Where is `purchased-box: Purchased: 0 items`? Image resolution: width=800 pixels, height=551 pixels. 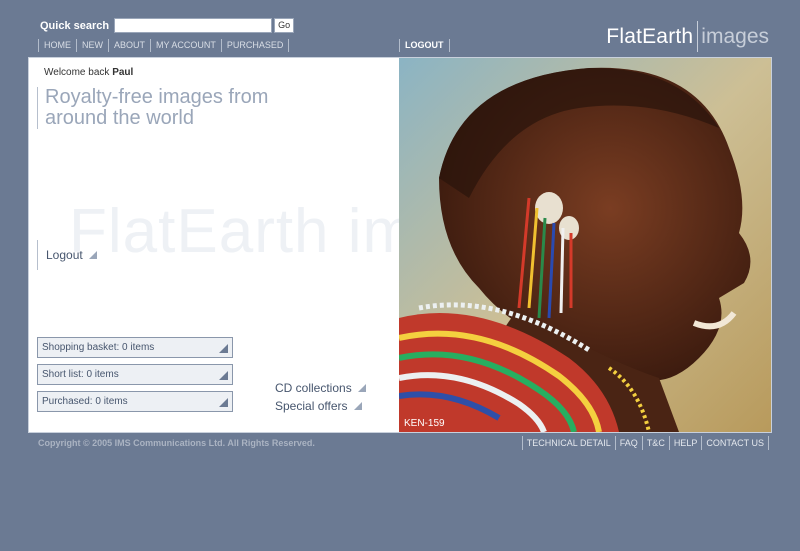 purchased-box: Purchased: 0 items is located at coordinates (135, 401).